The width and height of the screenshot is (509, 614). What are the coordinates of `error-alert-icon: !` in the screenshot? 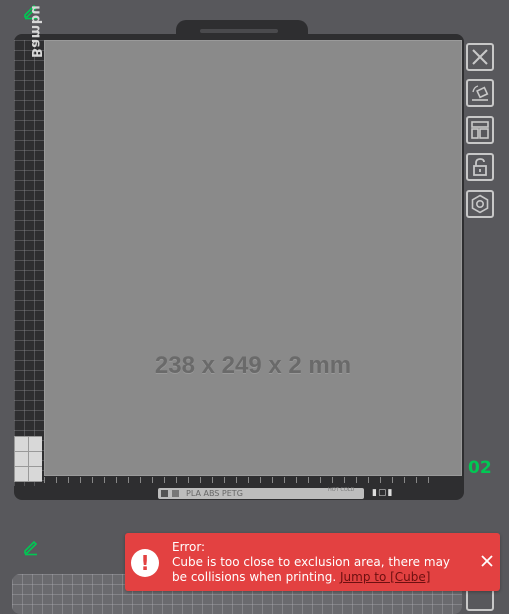 It's located at (145, 563).